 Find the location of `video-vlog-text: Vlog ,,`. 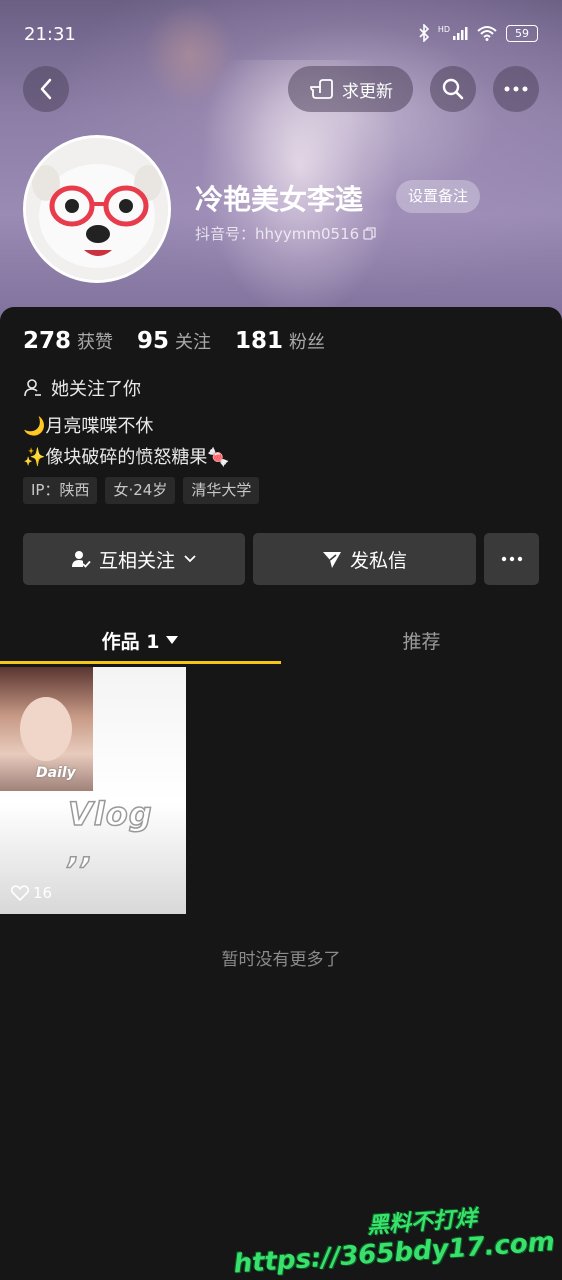

video-vlog-text: Vlog ,, is located at coordinates (110, 833).